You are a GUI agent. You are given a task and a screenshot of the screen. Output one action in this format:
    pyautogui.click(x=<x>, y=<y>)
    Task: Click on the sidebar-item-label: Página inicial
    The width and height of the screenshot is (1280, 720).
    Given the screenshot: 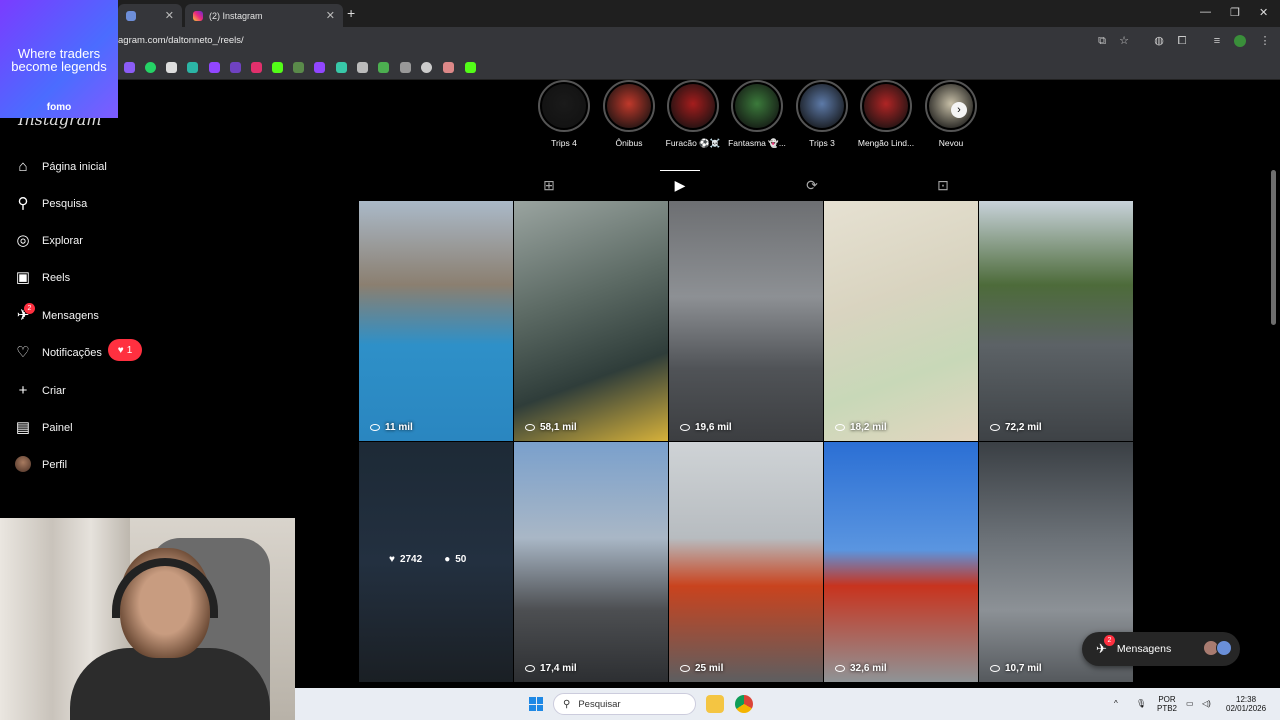 What is the action you would take?
    pyautogui.click(x=74, y=167)
    